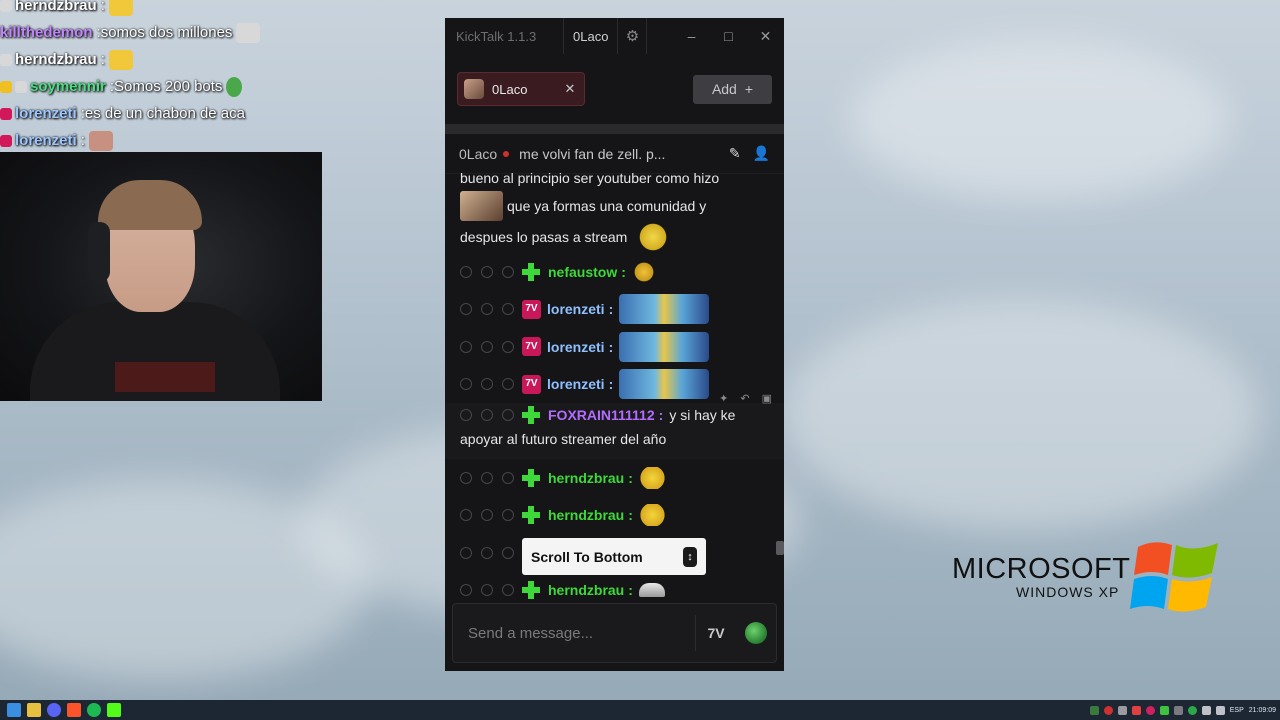 Image resolution: width=1280 pixels, height=720 pixels. Describe the element at coordinates (1220, 710) in the screenshot. I see `volume-icon` at that location.